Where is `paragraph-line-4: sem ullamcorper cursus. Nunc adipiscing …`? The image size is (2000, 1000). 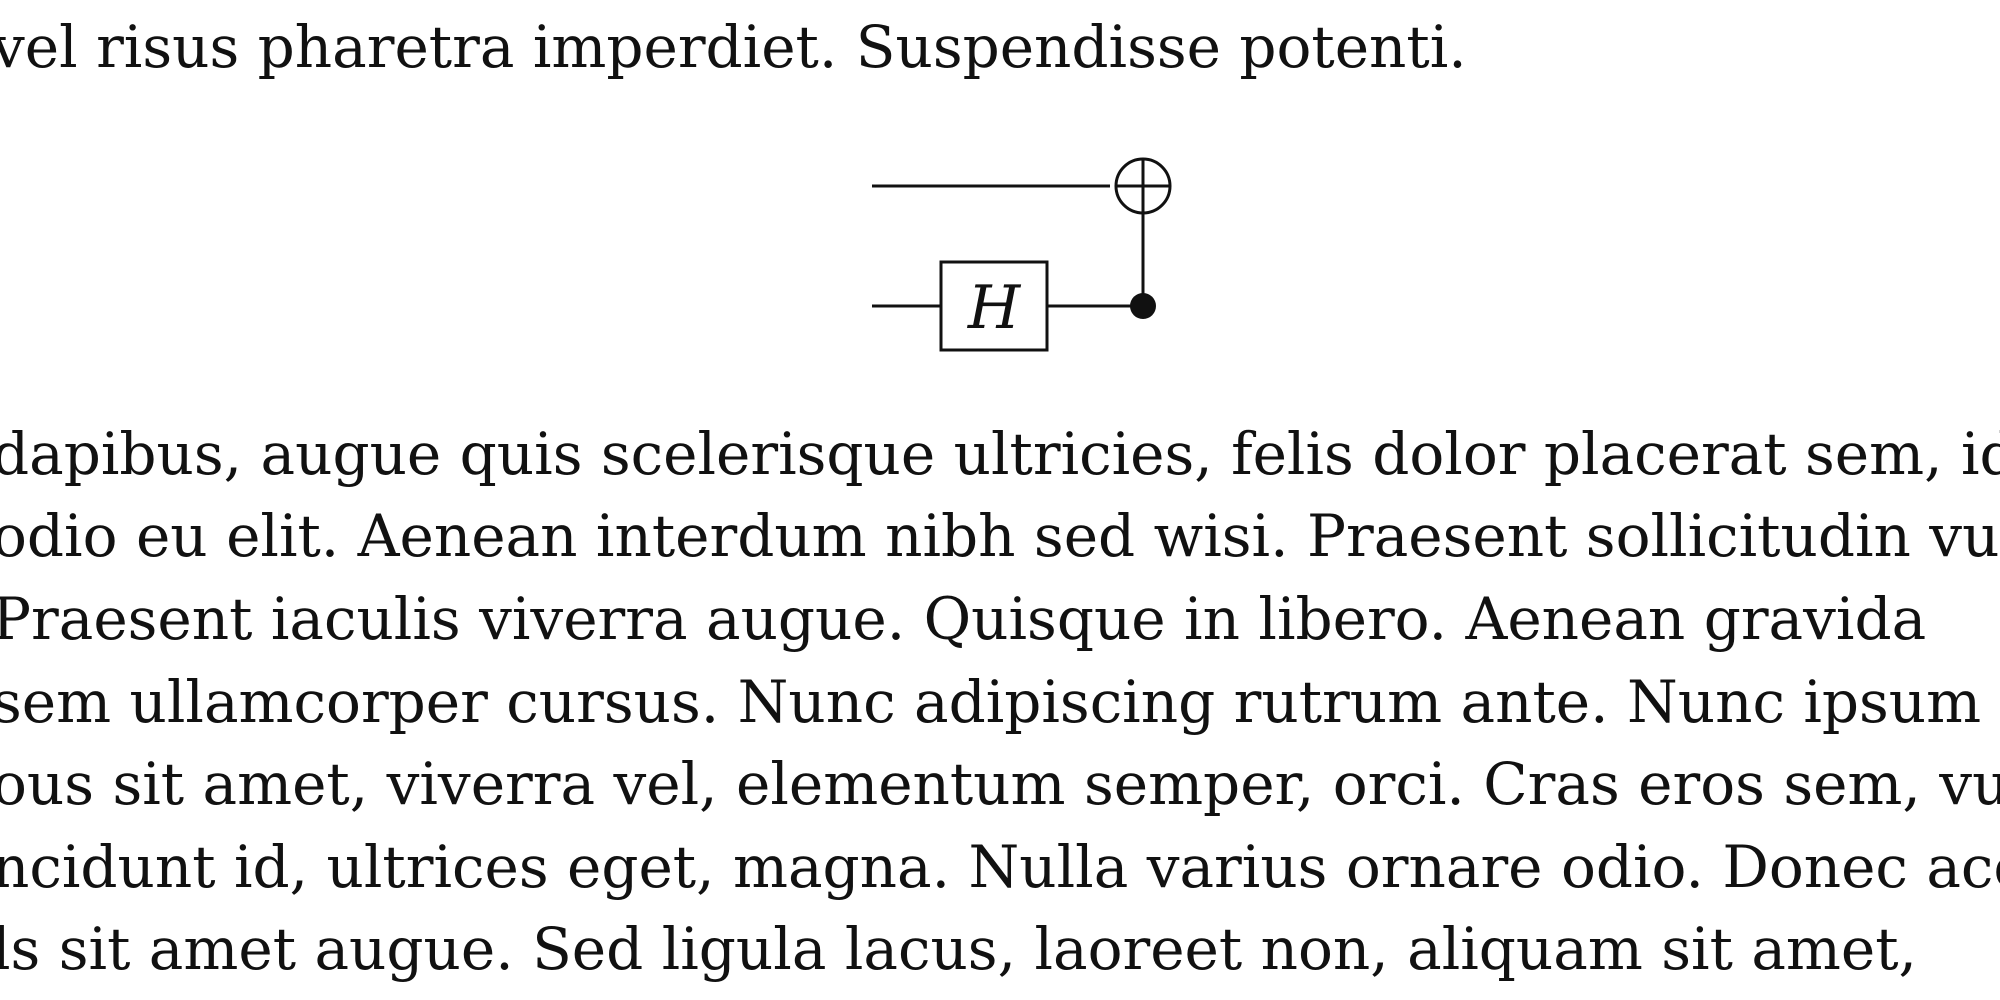 paragraph-line-4: sem ullamcorper cursus. Nunc adipiscing … is located at coordinates (991, 702).